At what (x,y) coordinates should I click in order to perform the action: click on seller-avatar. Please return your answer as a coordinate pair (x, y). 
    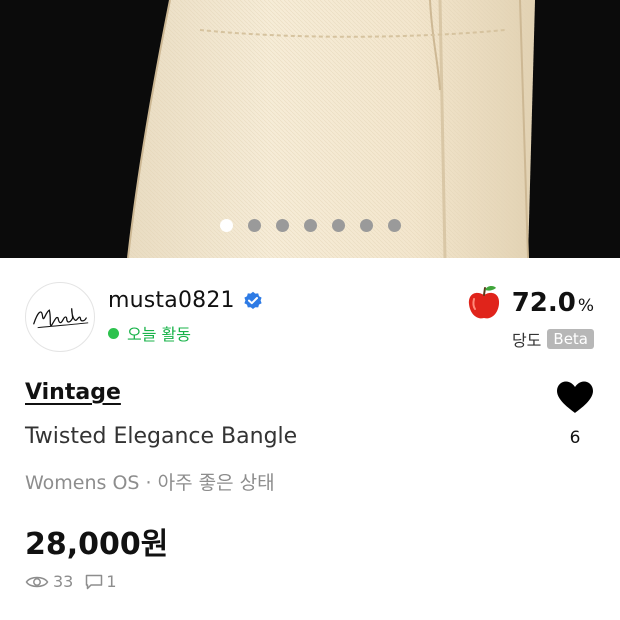
    Looking at the image, I should click on (60, 317).